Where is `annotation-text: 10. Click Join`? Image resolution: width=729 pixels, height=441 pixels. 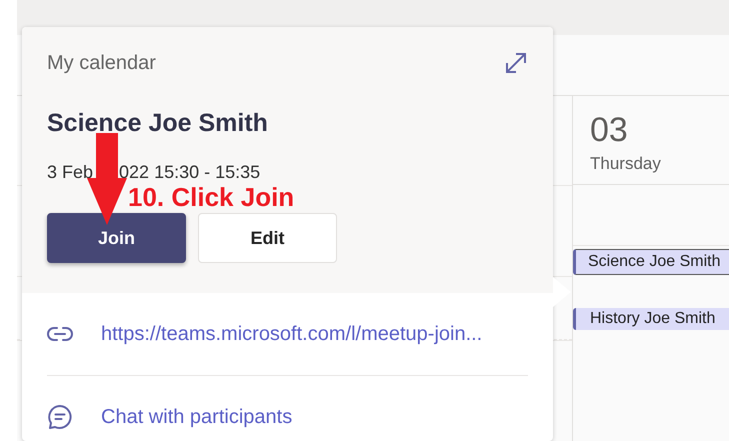 annotation-text: 10. Click Join is located at coordinates (211, 197).